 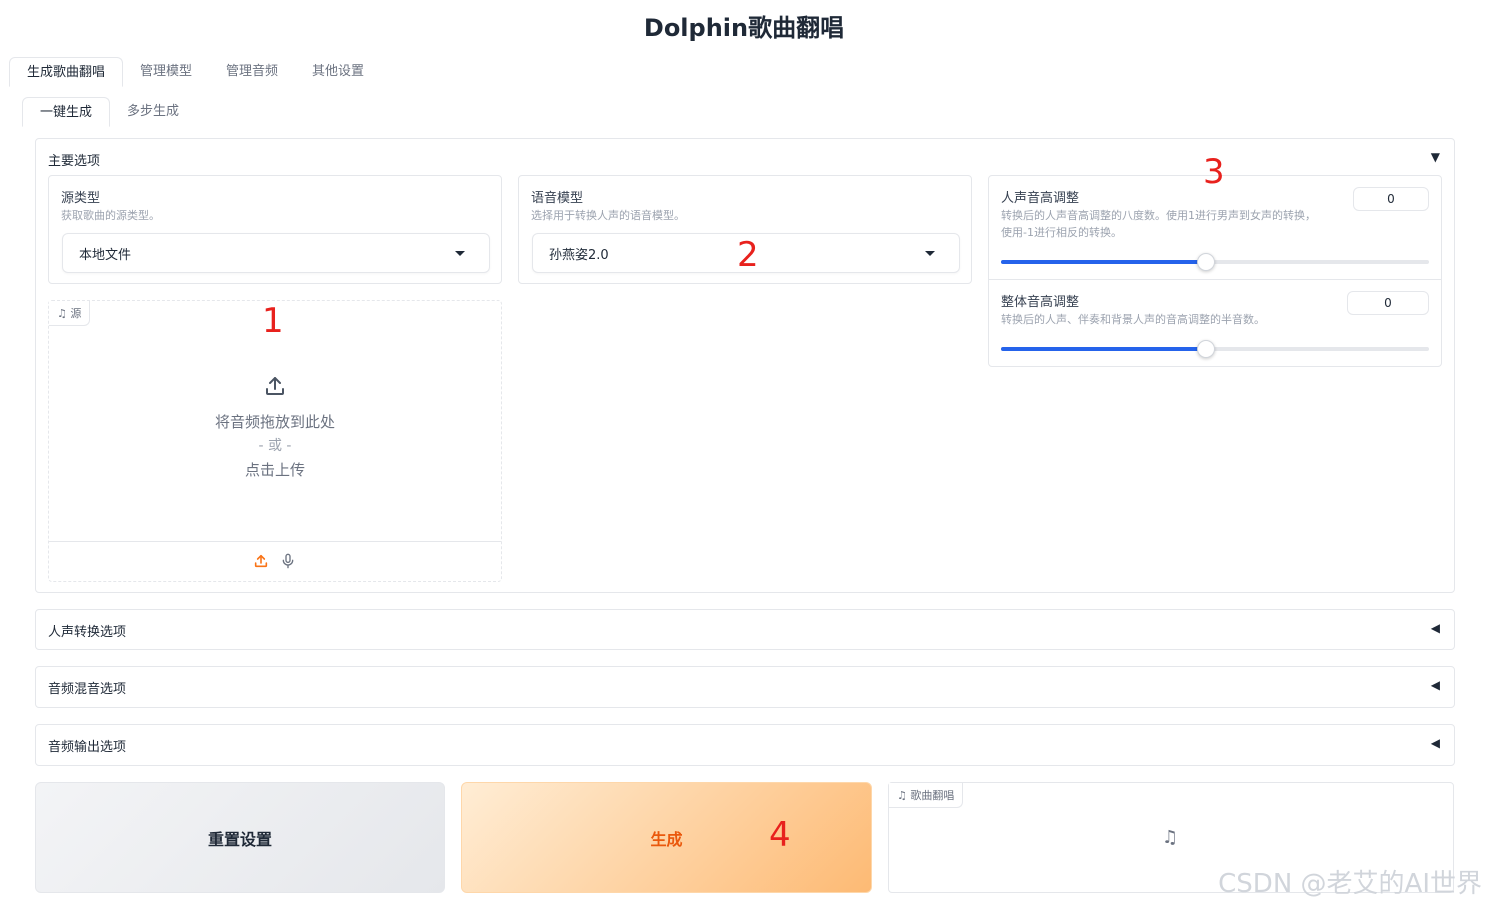 I want to click on overall-pitch-input: 0, so click(x=1388, y=303).